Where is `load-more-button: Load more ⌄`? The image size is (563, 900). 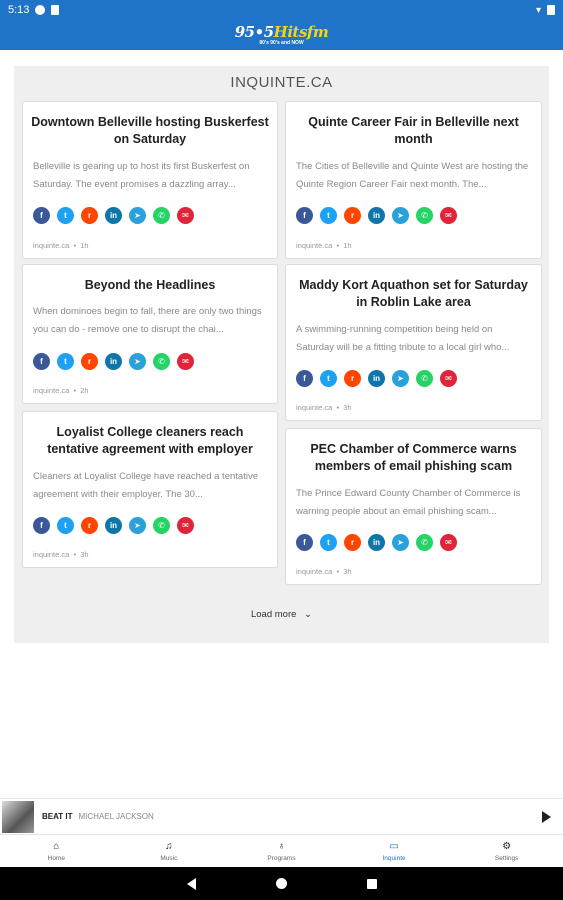
load-more-button: Load more ⌄ is located at coordinates (281, 614).